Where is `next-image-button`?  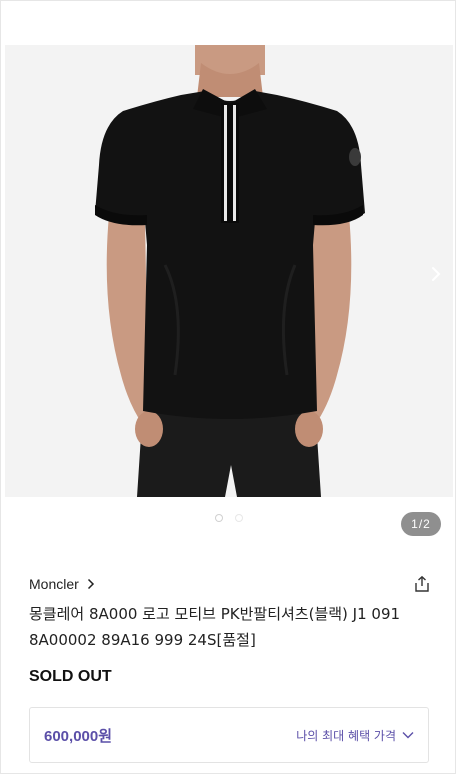
next-image-button is located at coordinates (436, 274).